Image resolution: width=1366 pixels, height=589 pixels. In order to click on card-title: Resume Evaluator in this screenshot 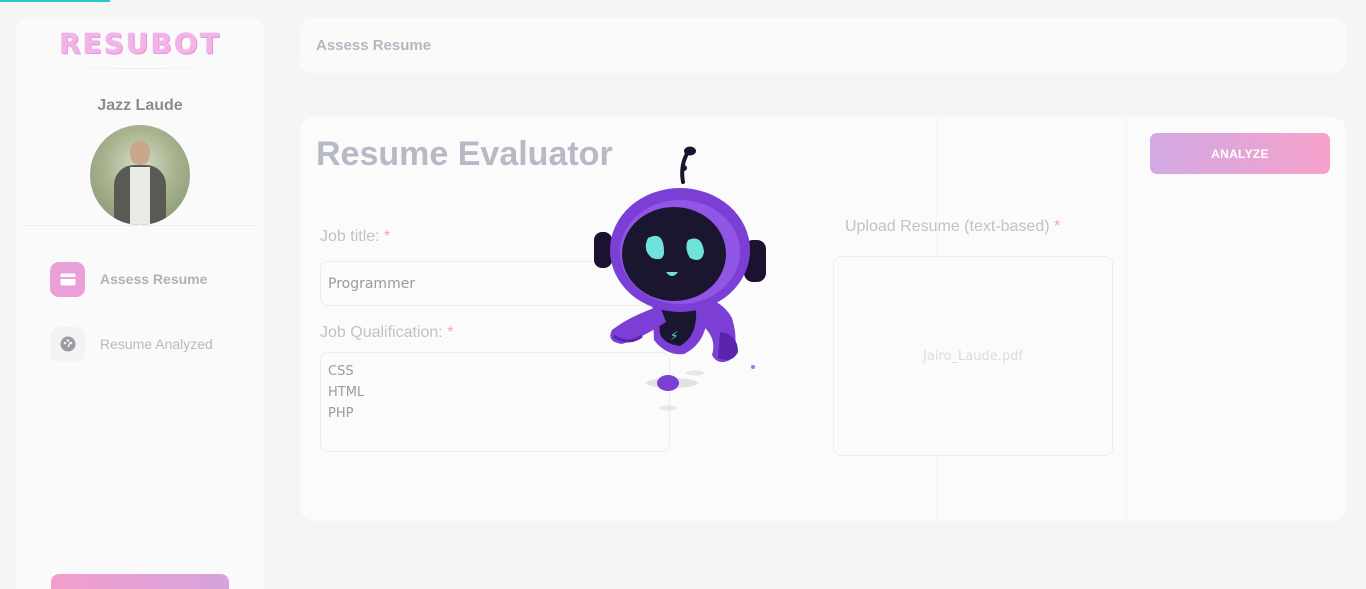, I will do `click(464, 154)`.